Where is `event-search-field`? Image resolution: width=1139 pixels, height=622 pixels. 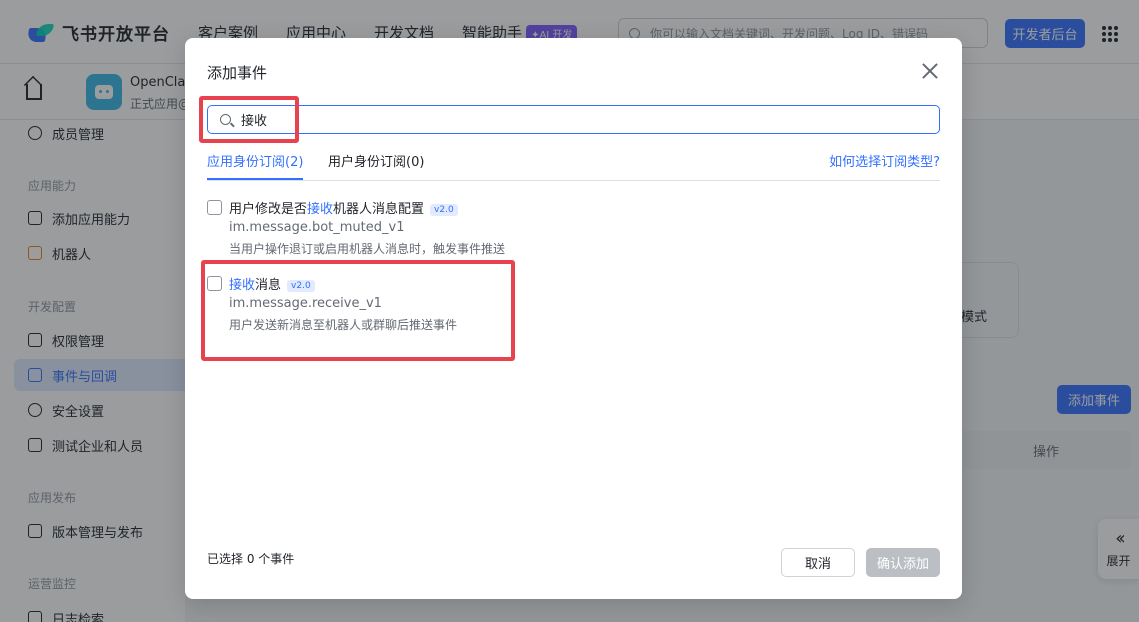
event-search-field is located at coordinates (573, 119).